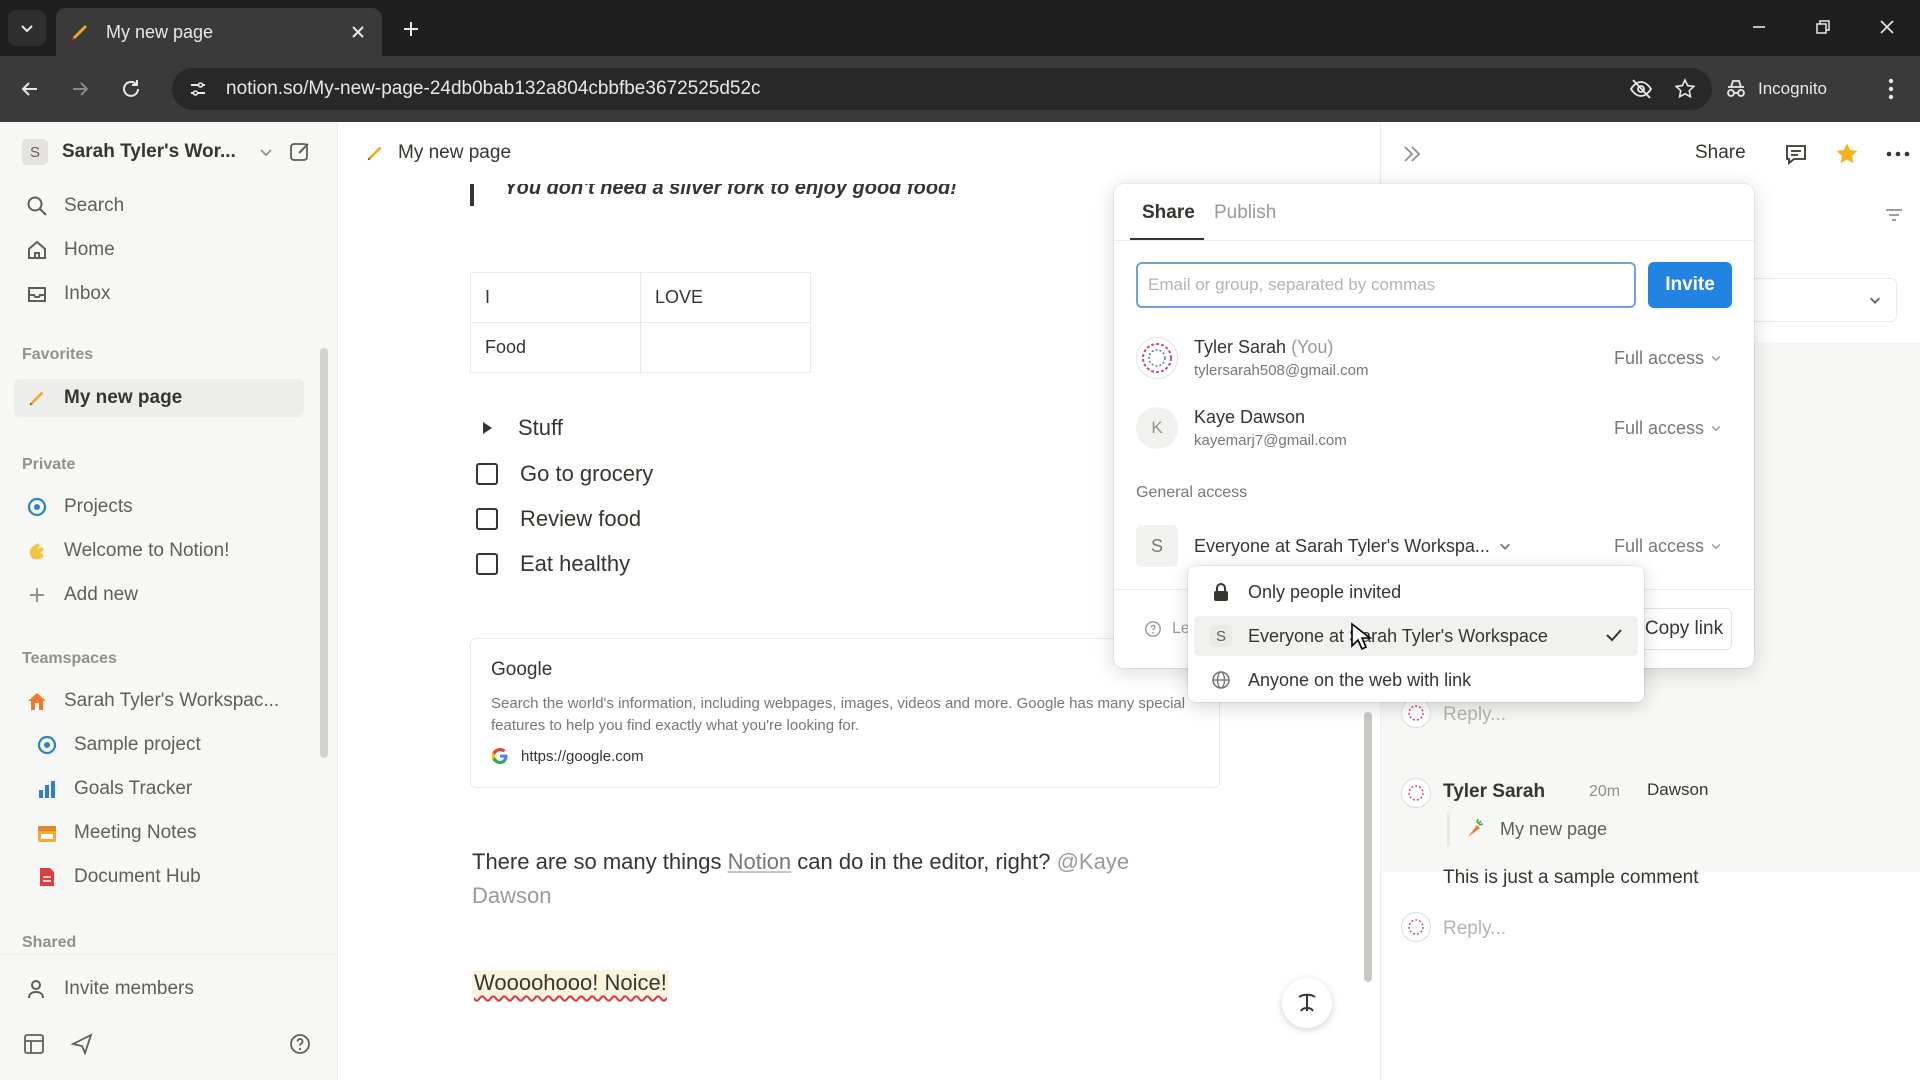  I want to click on bookmark-star-icon, so click(1685, 89).